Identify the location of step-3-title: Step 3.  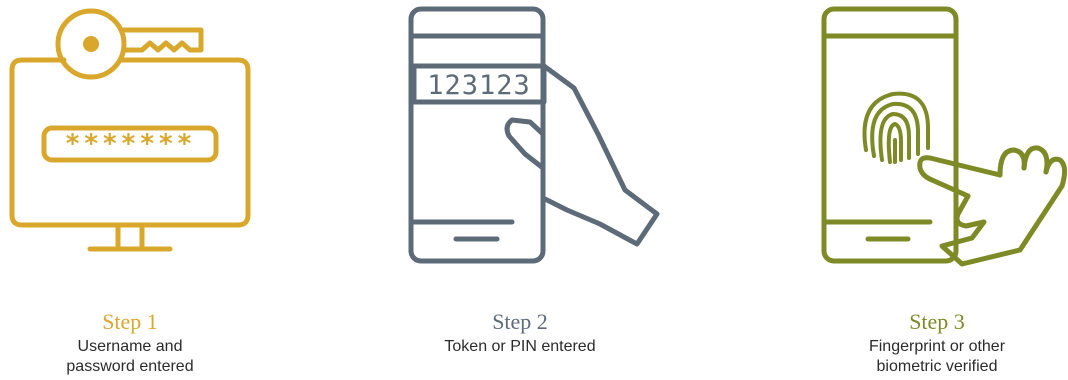
(937, 321).